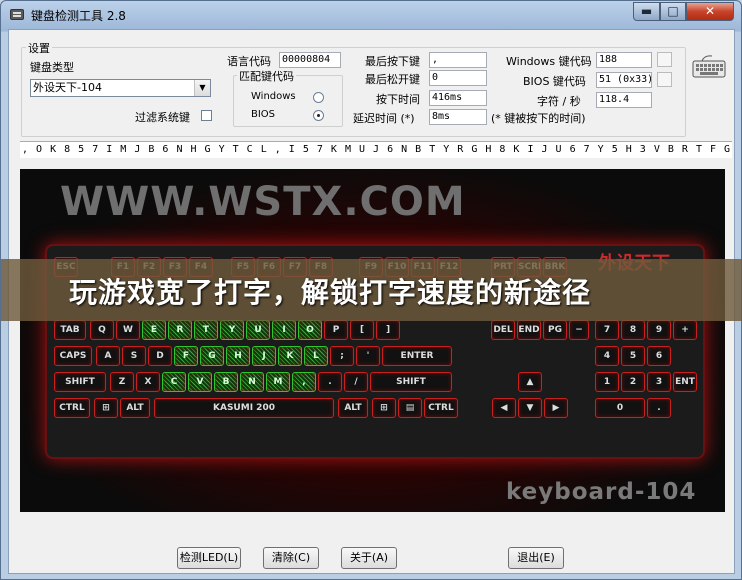  I want to click on key-shift-l: SHIFT, so click(80, 382).